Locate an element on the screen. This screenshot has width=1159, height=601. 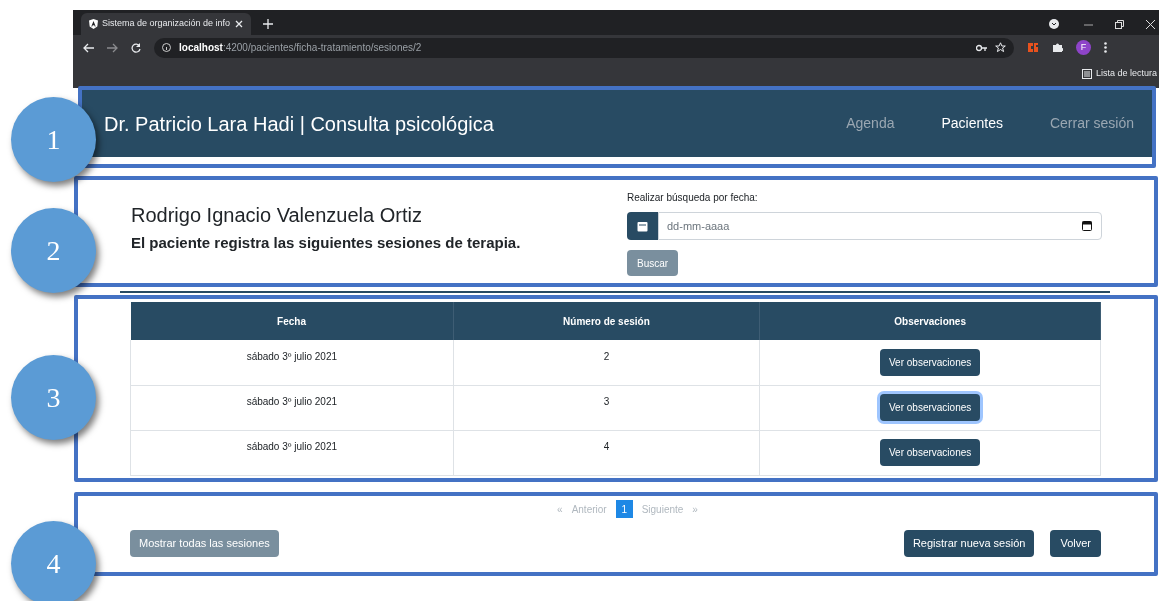
back-button: Volver is located at coordinates (1075, 543).